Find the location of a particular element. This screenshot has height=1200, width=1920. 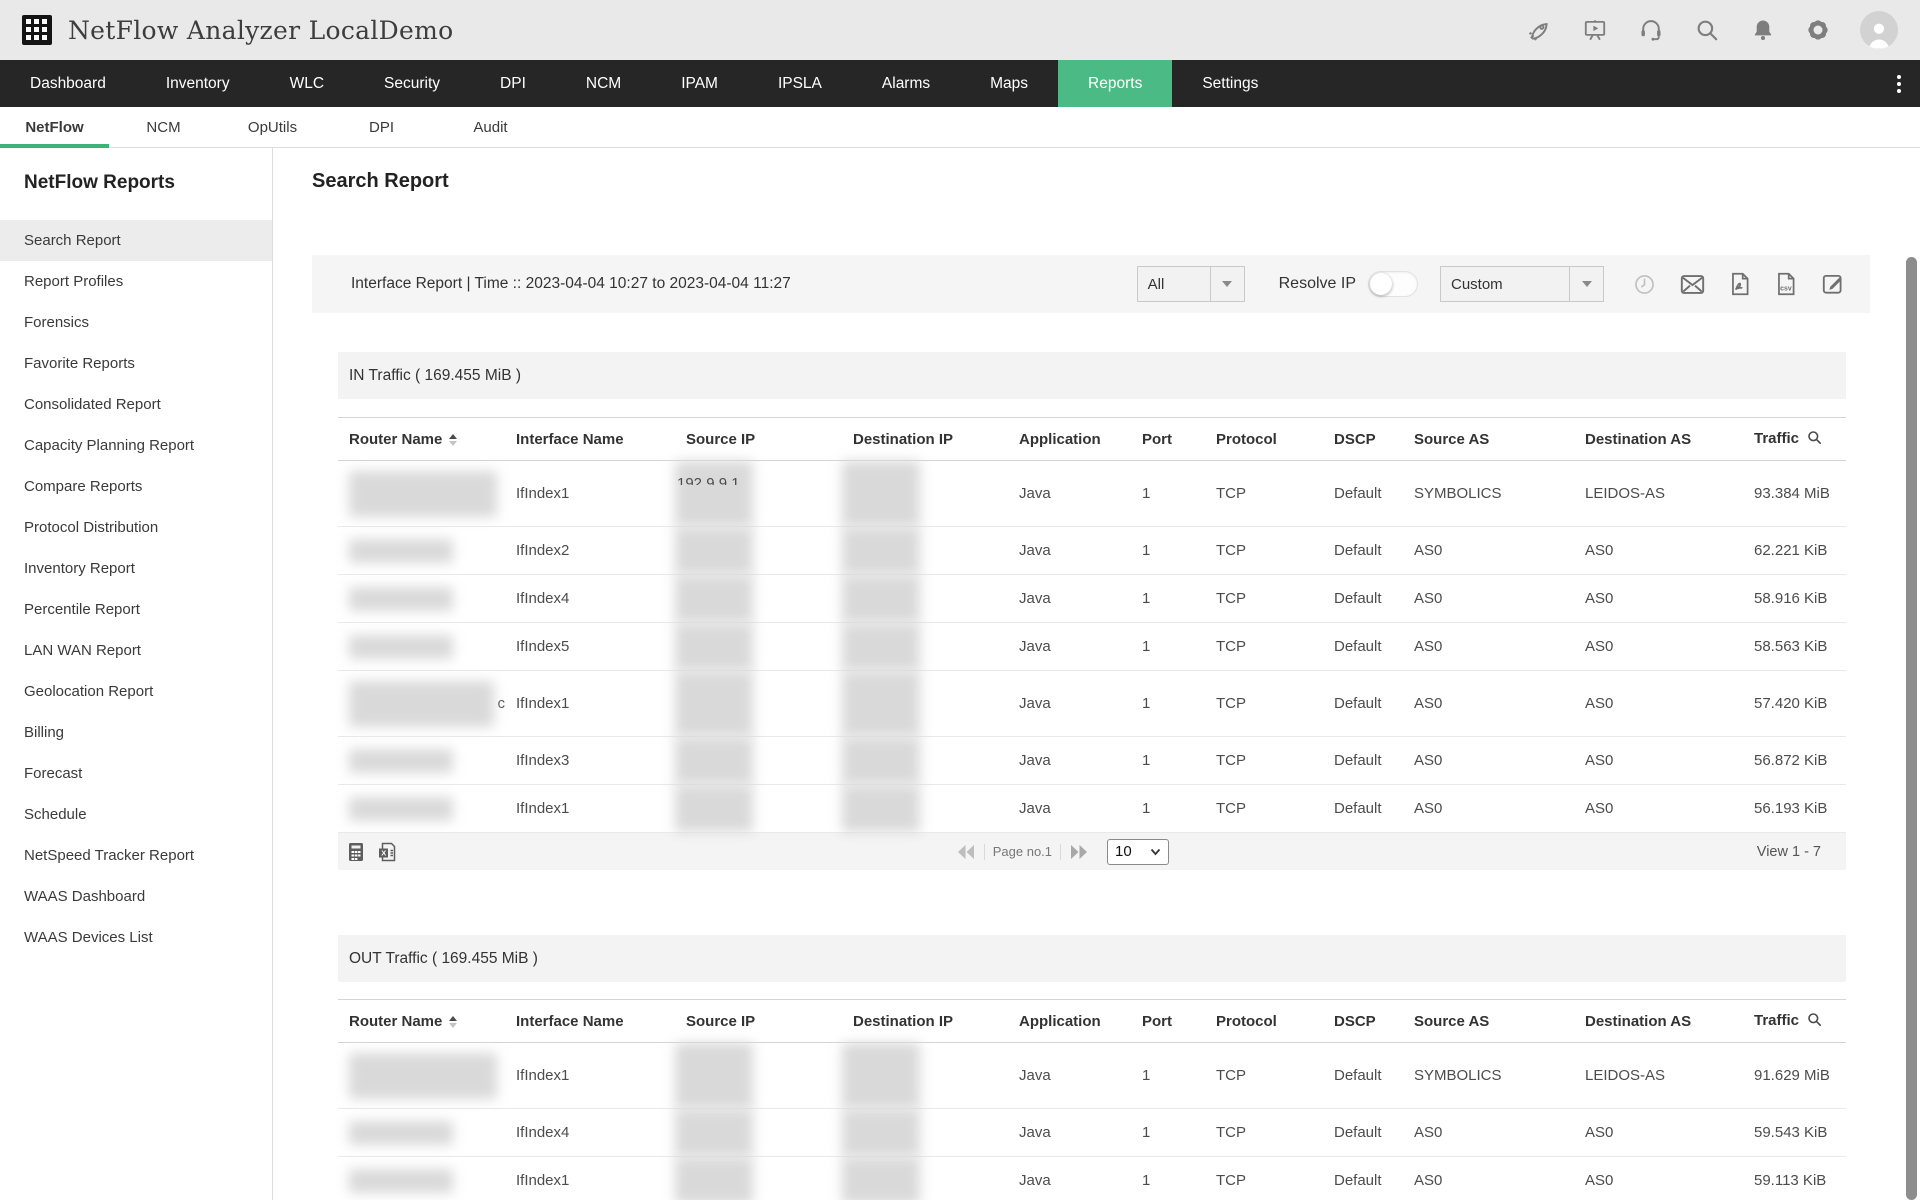

excel-export-icon: X is located at coordinates (387, 852).